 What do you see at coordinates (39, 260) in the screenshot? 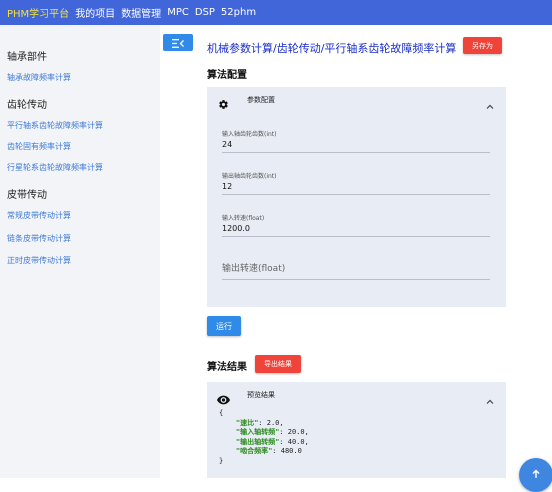
I see `sidebar-item-timing-belt: 正时皮带传动计算` at bounding box center [39, 260].